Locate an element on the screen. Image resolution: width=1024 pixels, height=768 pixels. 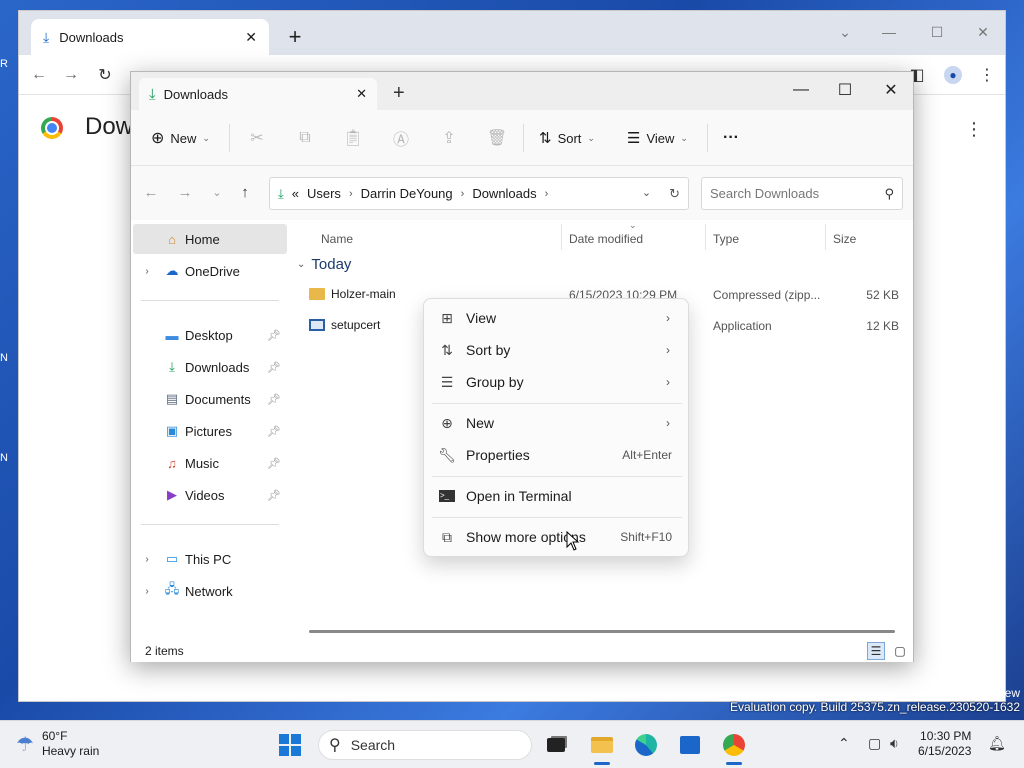
column-header-name: Name is located at coordinates (337, 239).